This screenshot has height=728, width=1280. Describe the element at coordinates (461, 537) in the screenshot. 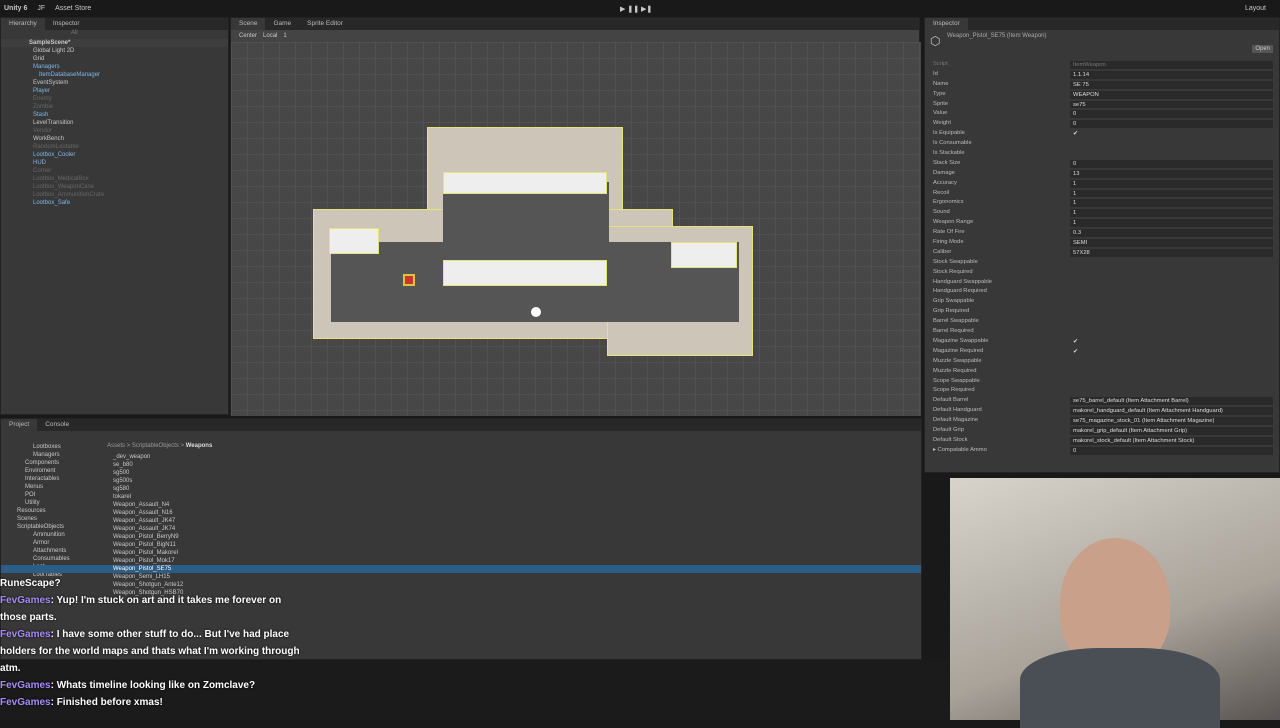

I see `asset-item: Weapon_Pistol_BerryN9` at that location.